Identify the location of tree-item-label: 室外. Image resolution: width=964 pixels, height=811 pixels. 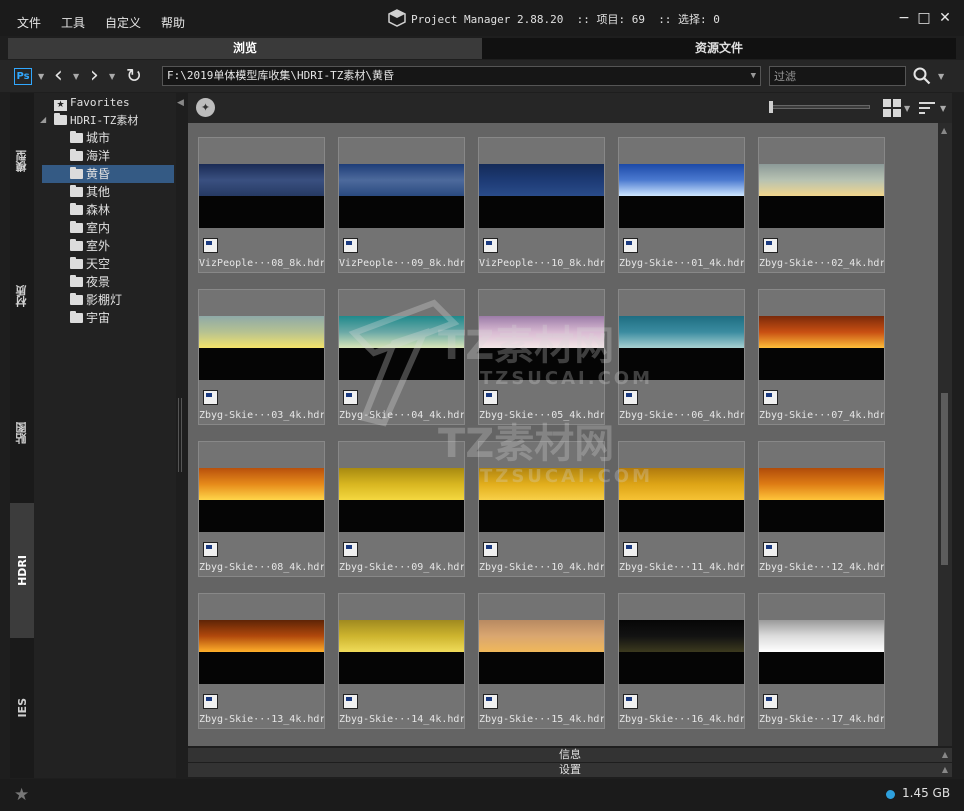
(98, 246).